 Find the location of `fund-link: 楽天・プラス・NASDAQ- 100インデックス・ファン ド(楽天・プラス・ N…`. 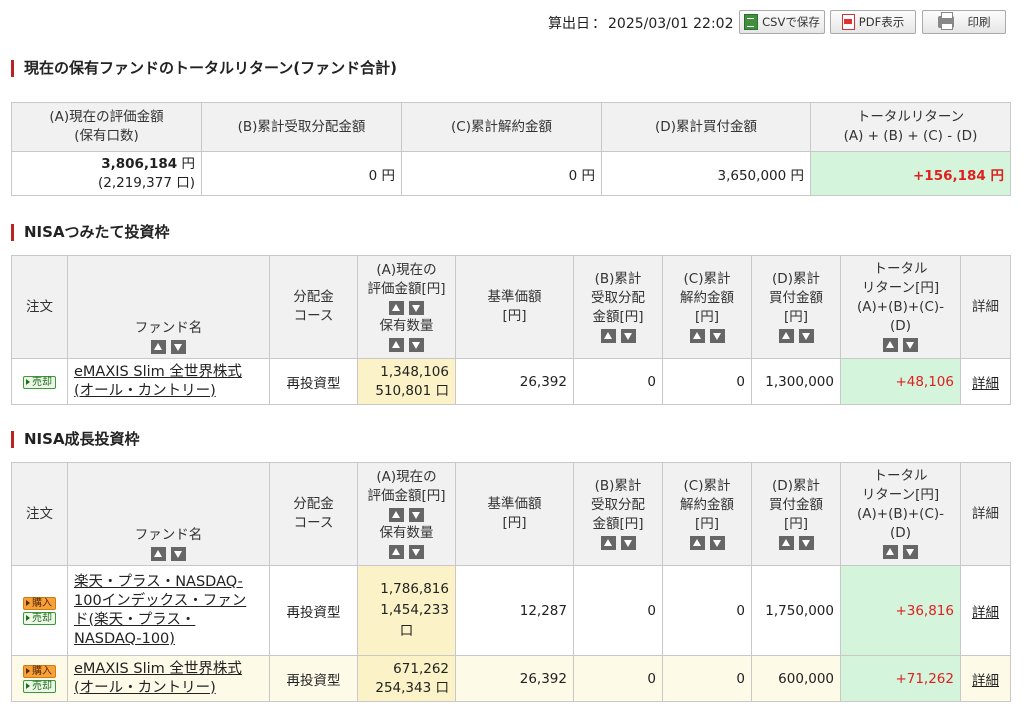

fund-link: 楽天・プラス・NASDAQ- 100インデックス・ファン ド(楽天・プラス・ N… is located at coordinates (168, 611).